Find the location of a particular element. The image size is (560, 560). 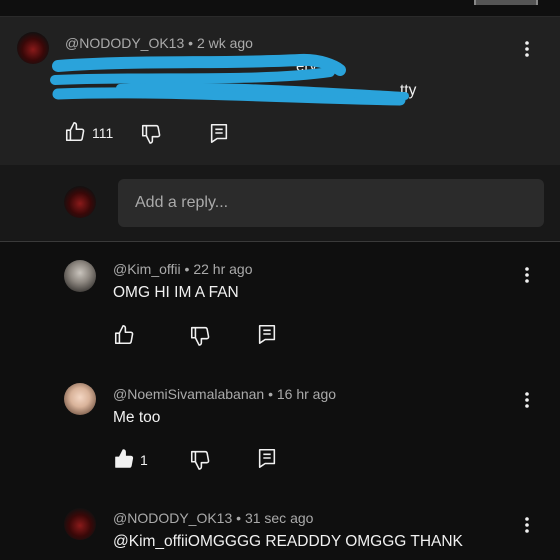

timestamp: 2 wk ago is located at coordinates (224, 43).